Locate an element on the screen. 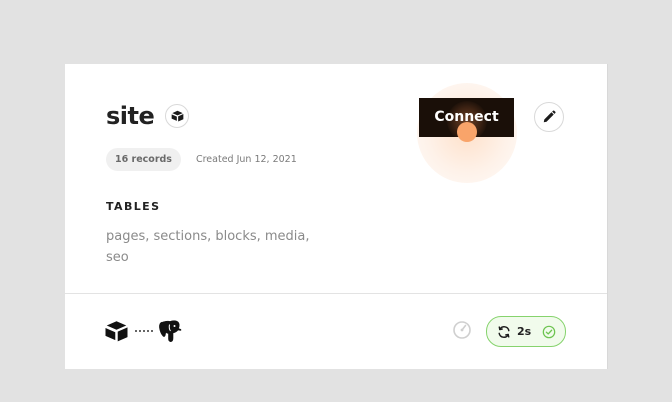 The height and width of the screenshot is (402, 672). edit-button is located at coordinates (549, 117).